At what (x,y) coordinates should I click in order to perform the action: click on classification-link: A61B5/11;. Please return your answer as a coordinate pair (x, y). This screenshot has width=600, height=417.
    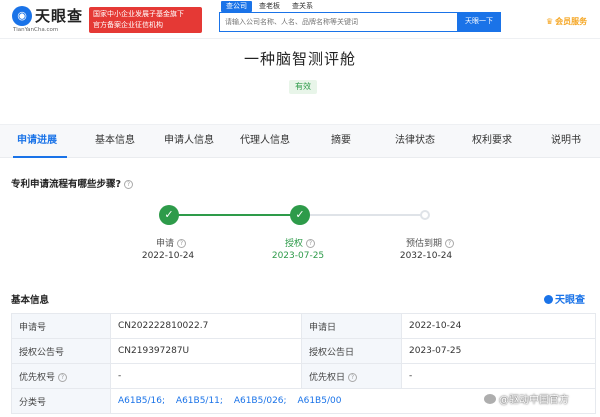
    Looking at the image, I should click on (199, 401).